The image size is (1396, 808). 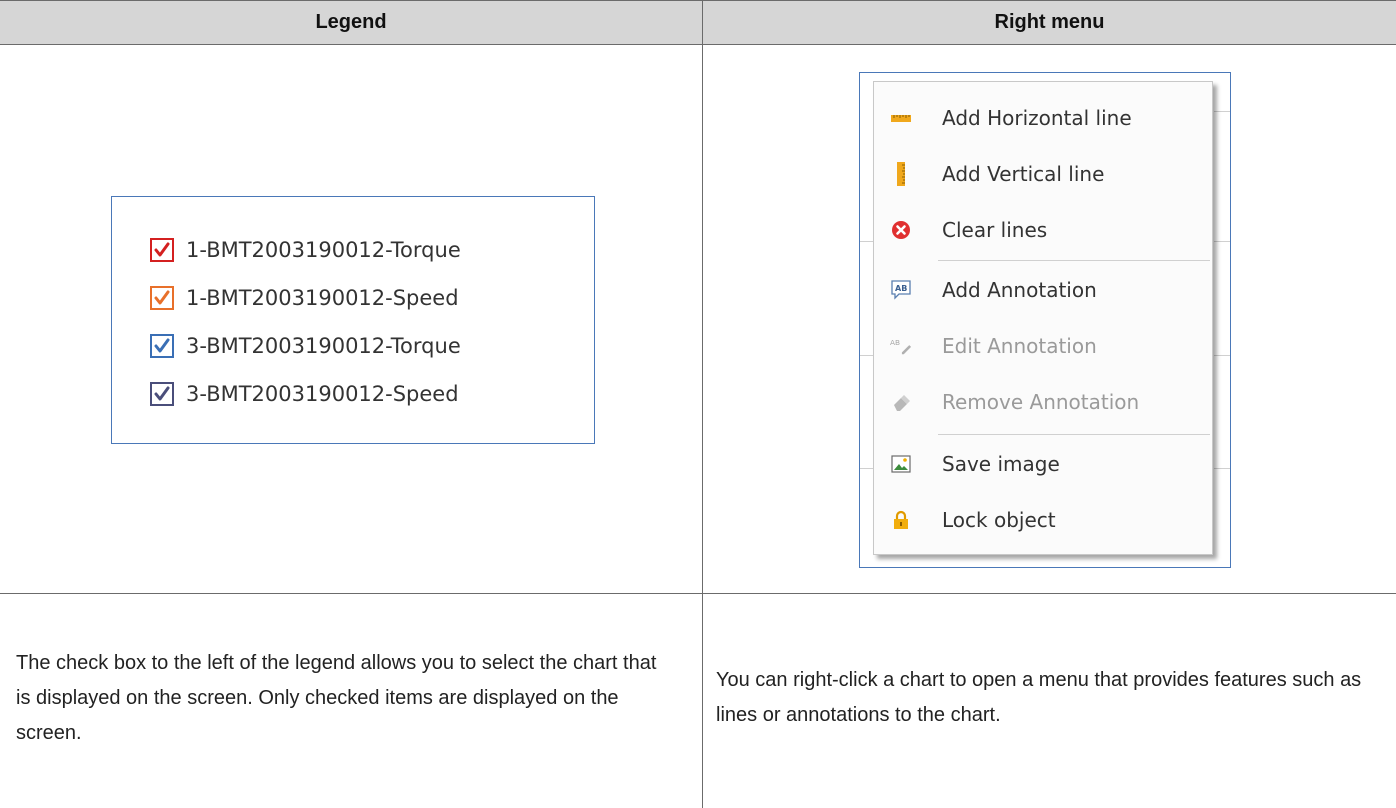 I want to click on menu-item-clear-lines: Clear lines, so click(x=1043, y=230).